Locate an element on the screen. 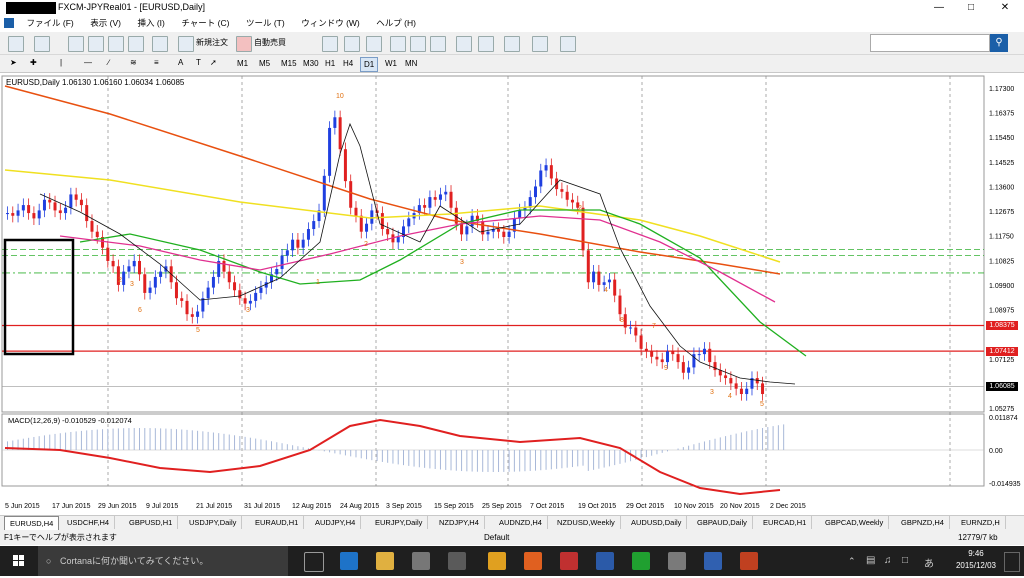 The image size is (1024, 578). taskbar-clock: 9:46 2015/12/03 is located at coordinates (976, 560).